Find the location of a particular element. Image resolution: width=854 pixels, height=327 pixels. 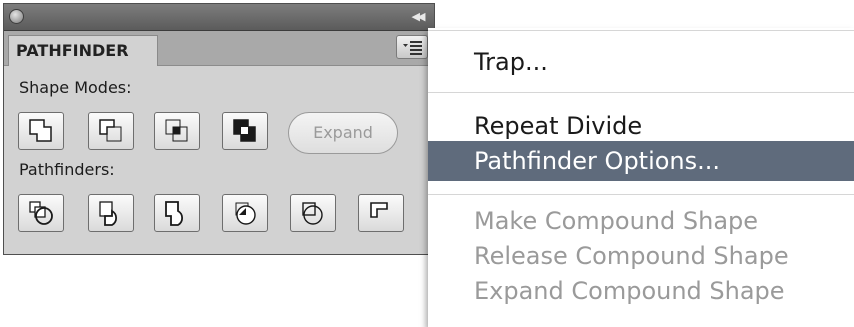

tab-pathfinder: PATHFINDER is located at coordinates (83, 50).